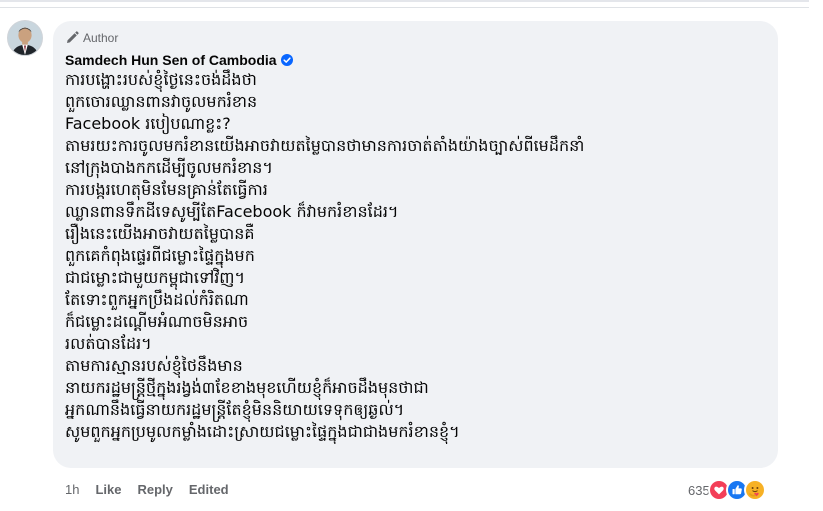 Image resolution: width=823 pixels, height=511 pixels. I want to click on author-name-link: Samdech Hun Sen of Cambodia, so click(171, 60).